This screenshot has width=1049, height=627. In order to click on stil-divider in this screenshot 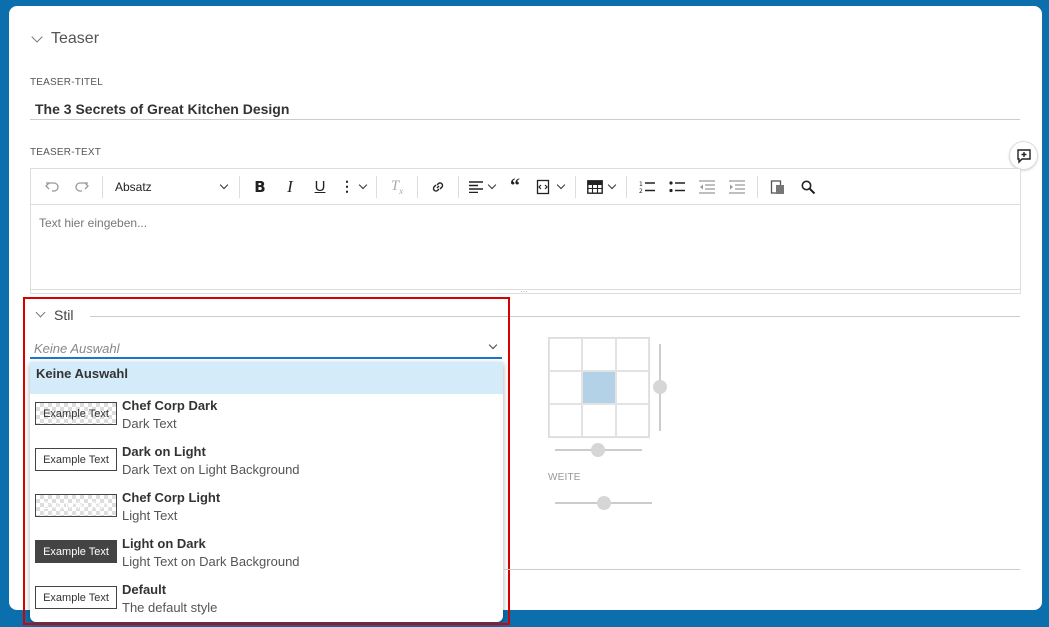, I will do `click(555, 316)`.